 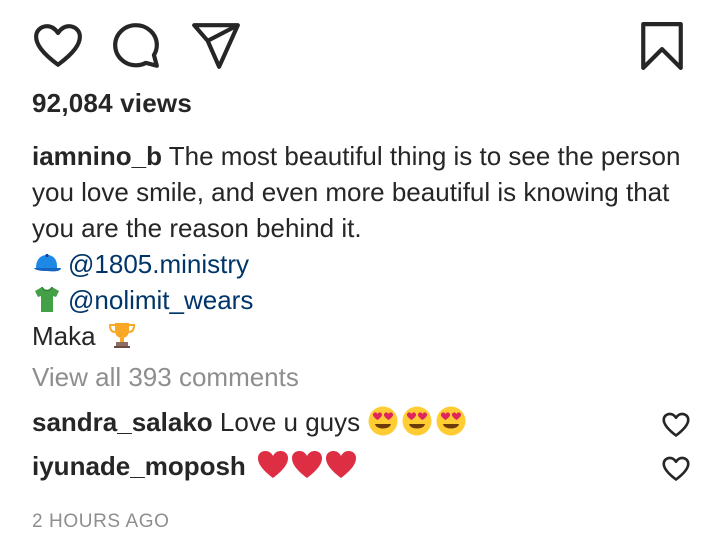 I want to click on mention-1805-ministry: @1805.ministry, so click(x=158, y=264).